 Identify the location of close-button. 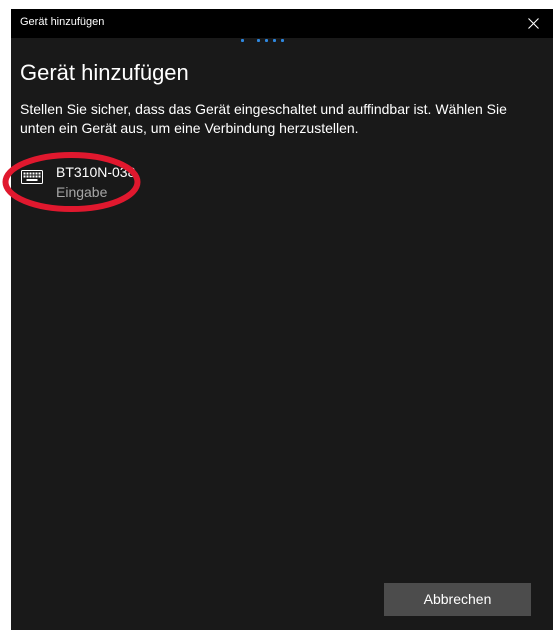
(533, 23).